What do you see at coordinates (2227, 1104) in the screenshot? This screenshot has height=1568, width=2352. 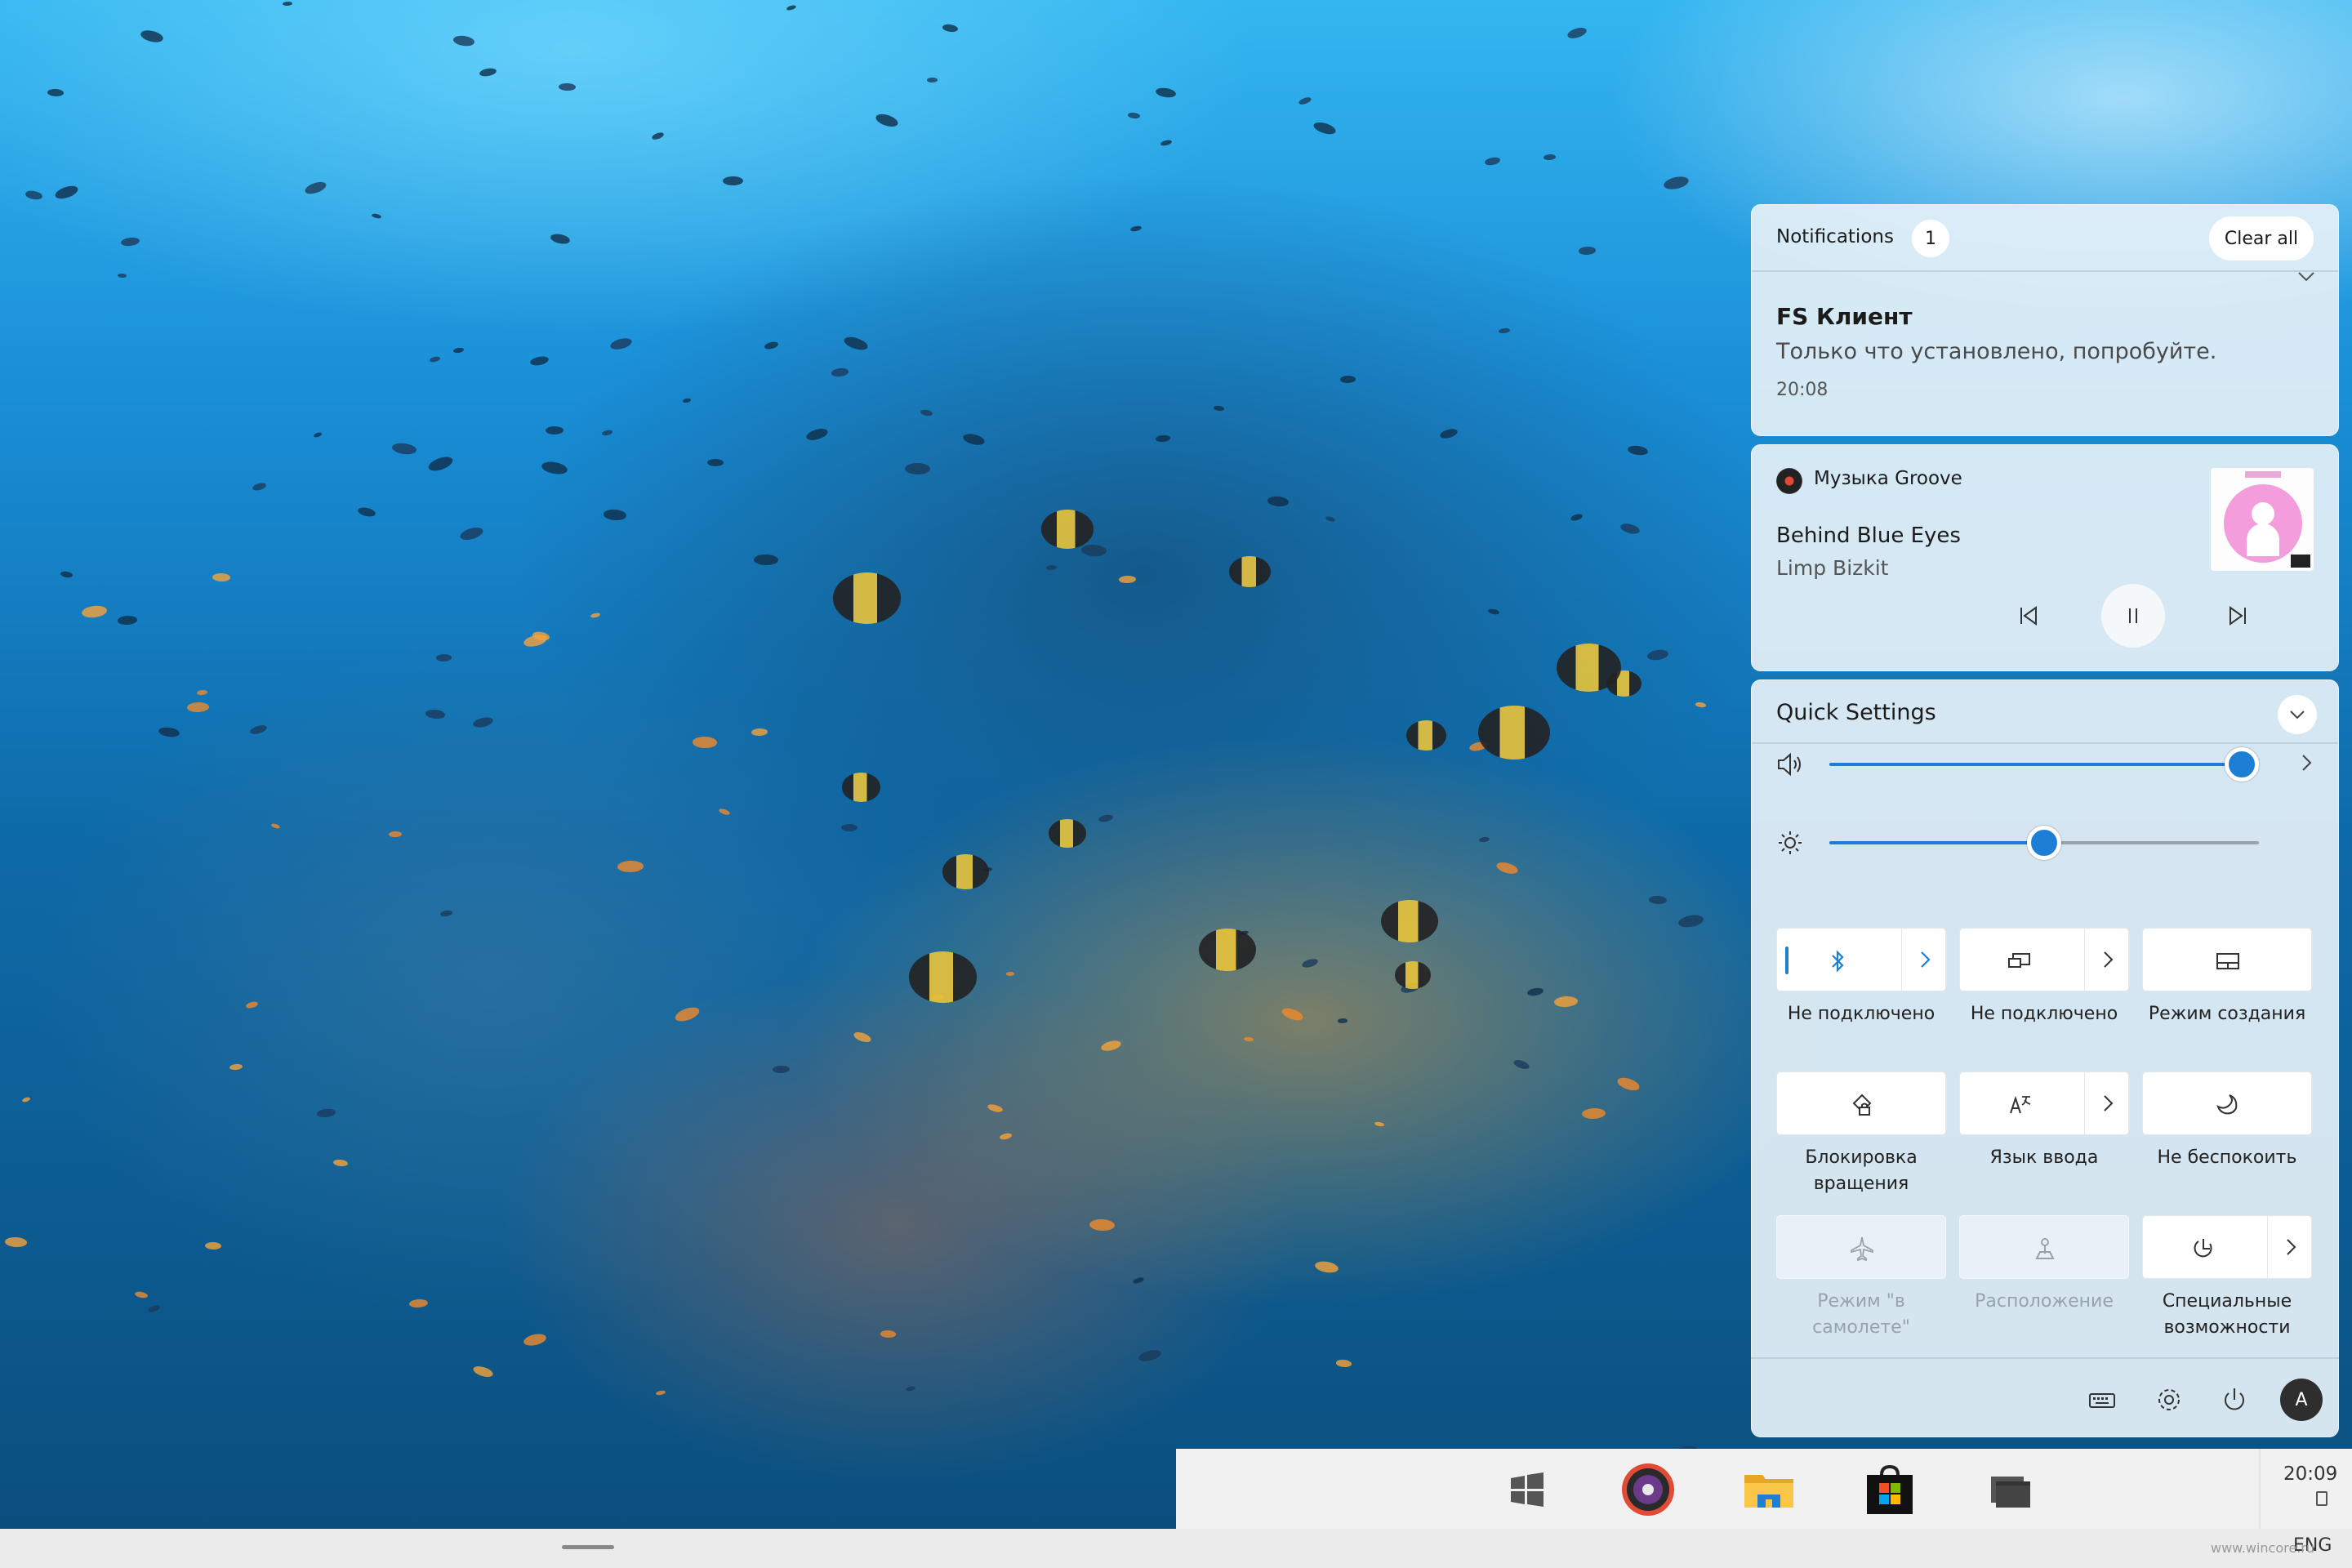 I see `moon-icon` at bounding box center [2227, 1104].